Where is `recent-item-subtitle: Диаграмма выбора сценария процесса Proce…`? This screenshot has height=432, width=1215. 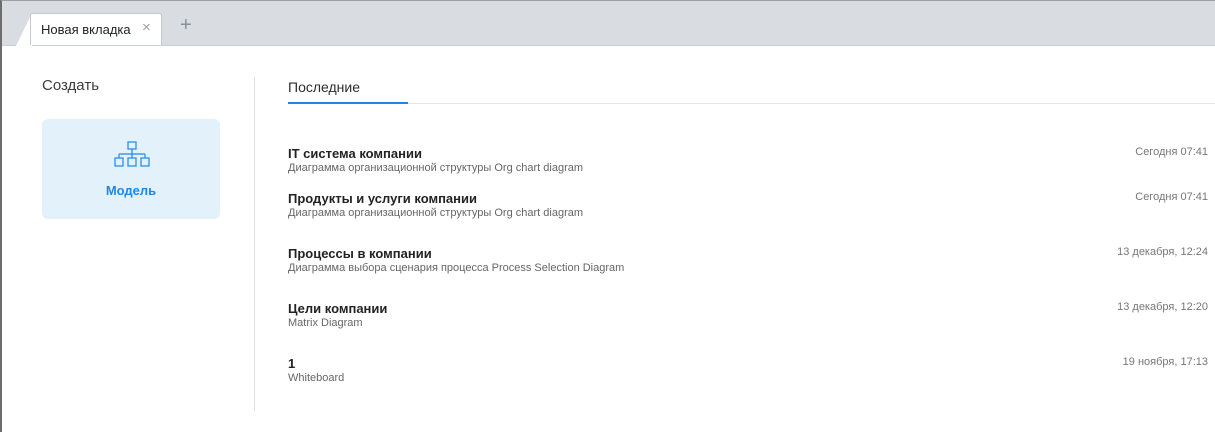
recent-item-subtitle: Диаграмма выбора сценария процесса Proce… is located at coordinates (456, 268).